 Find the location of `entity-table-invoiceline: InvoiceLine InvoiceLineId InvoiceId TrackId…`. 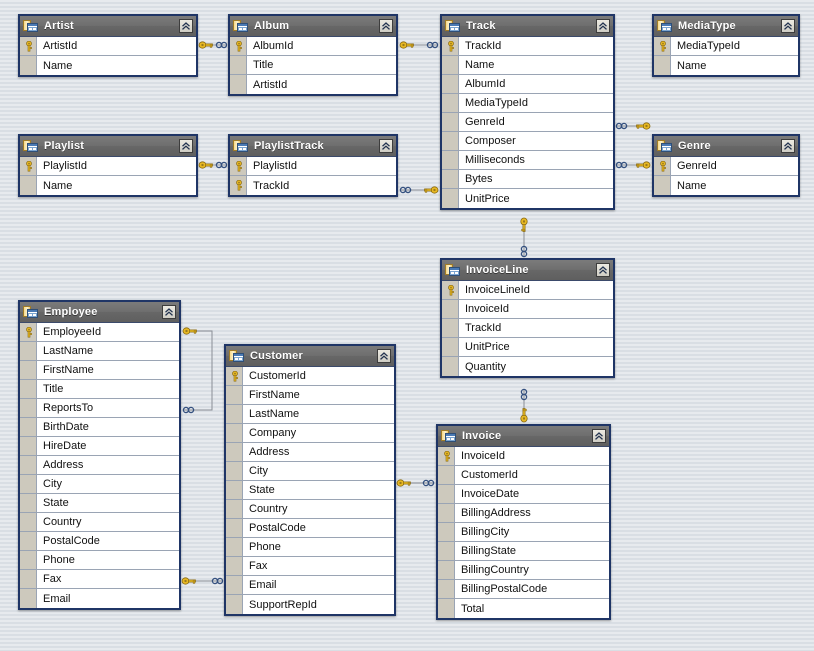

entity-table-invoiceline: InvoiceLine InvoiceLineId InvoiceId TrackId… is located at coordinates (527, 318).